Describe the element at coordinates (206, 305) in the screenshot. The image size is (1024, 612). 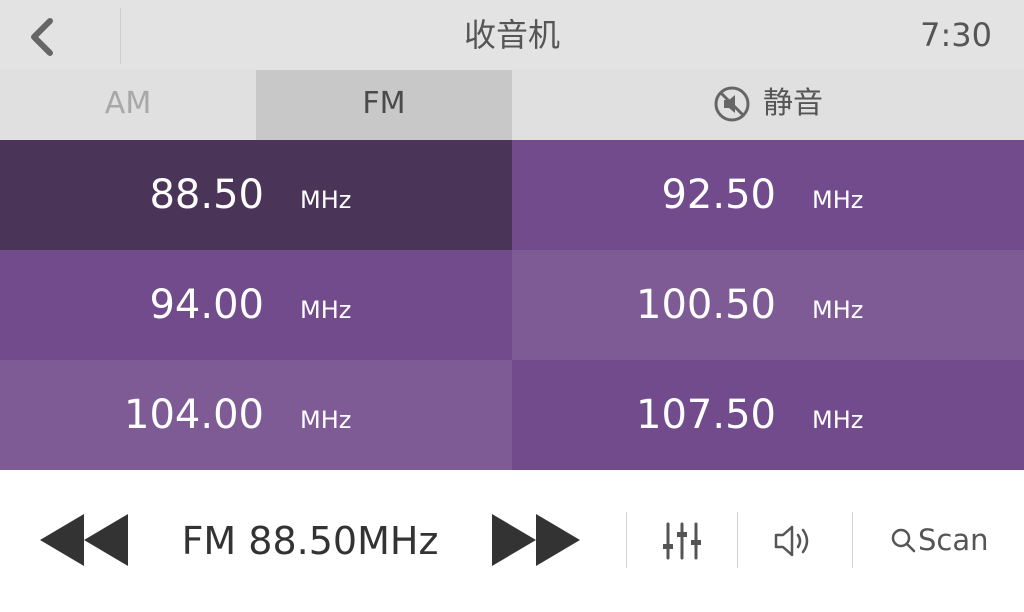
I see `preset-frequency: 94.00` at that location.